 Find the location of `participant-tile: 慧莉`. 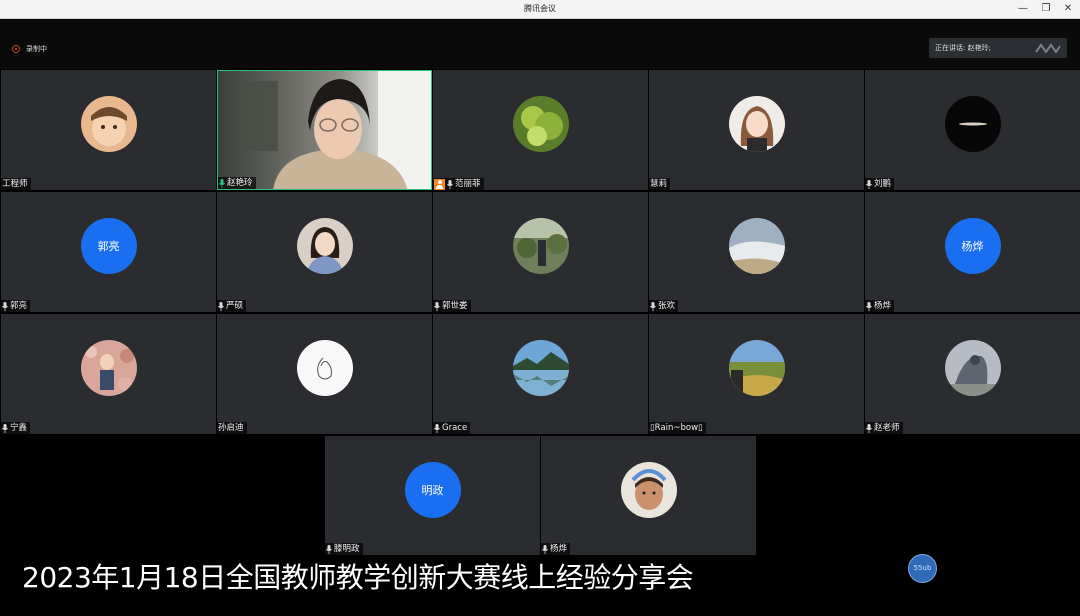

participant-tile: 慧莉 is located at coordinates (756, 130).